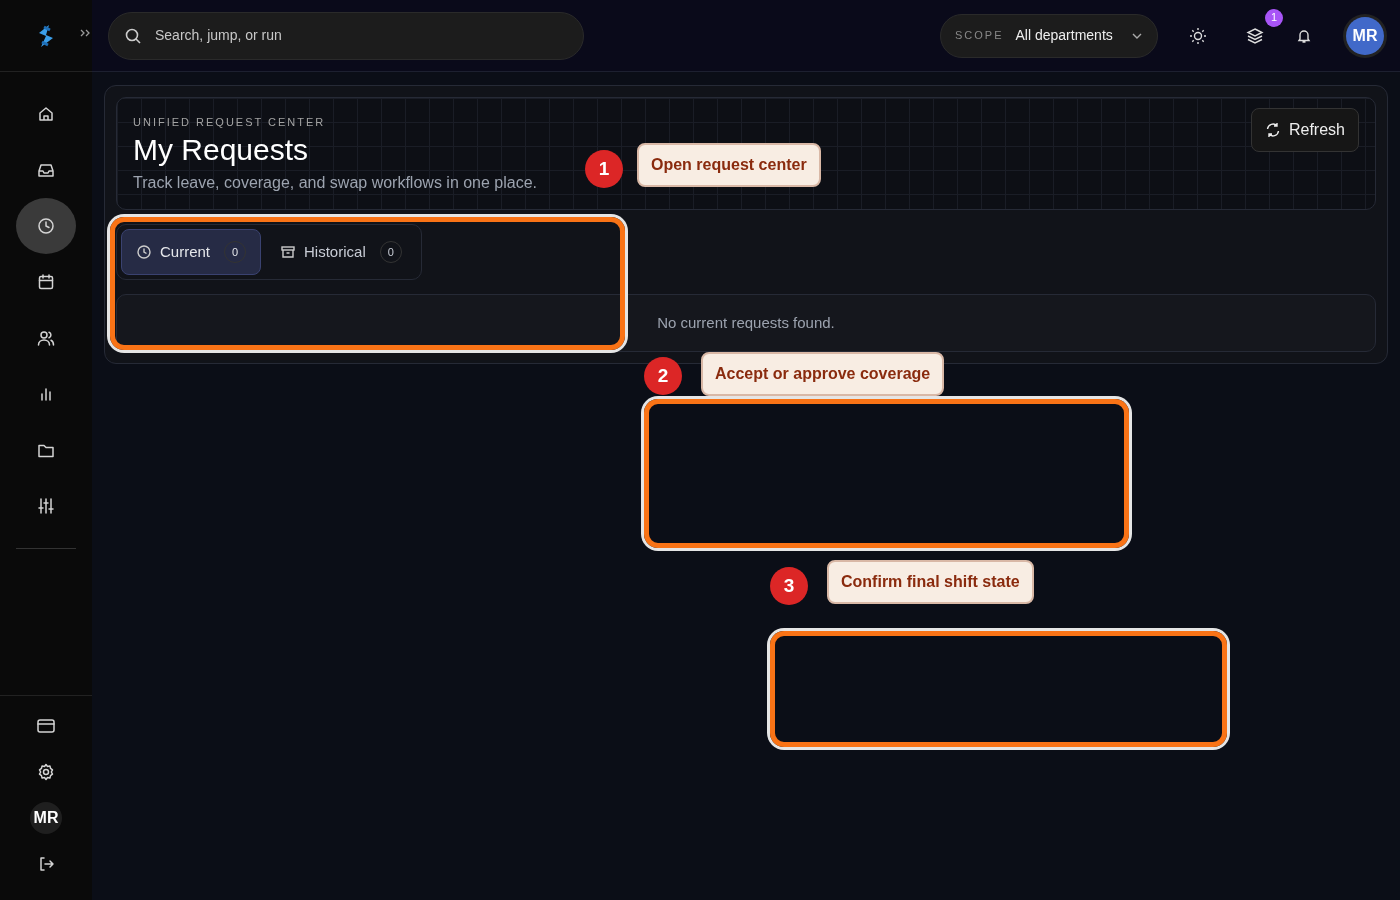 This screenshot has height=900, width=1400. Describe the element at coordinates (46, 506) in the screenshot. I see `sliders-icon` at that location.